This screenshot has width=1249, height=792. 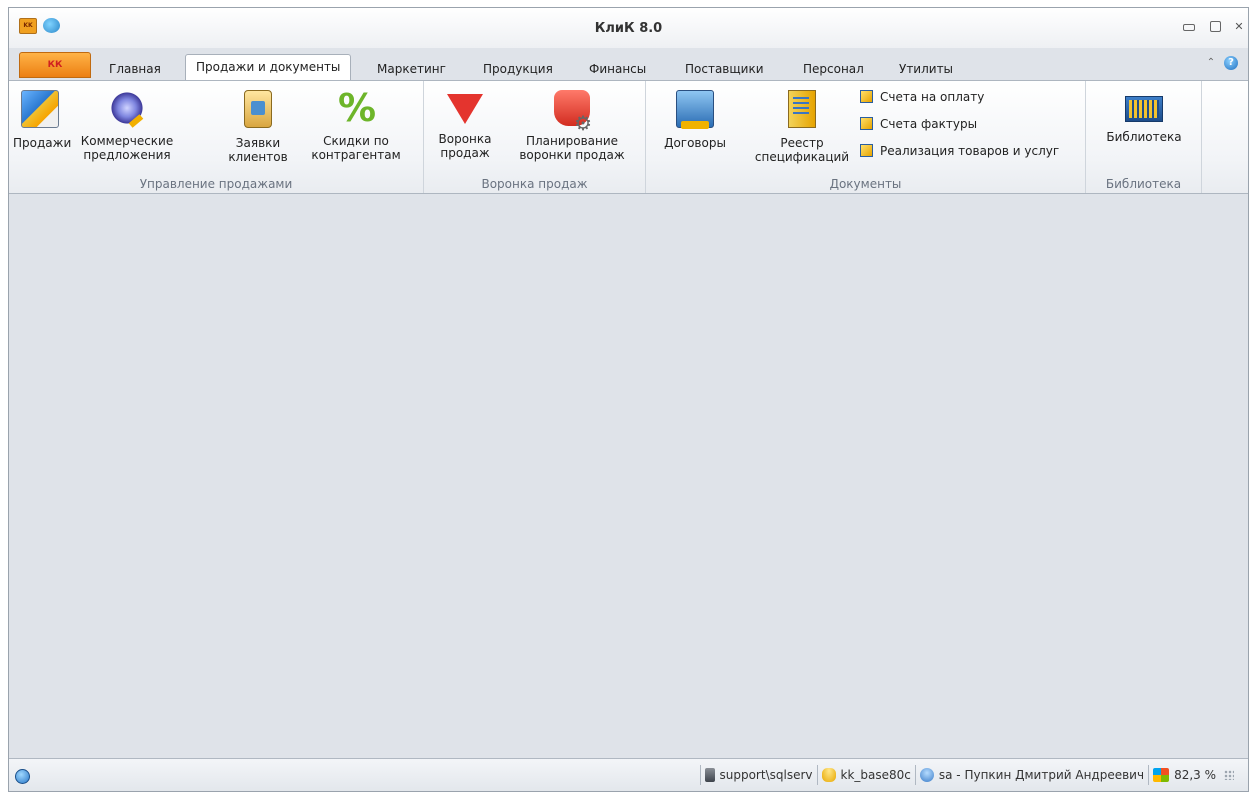 What do you see at coordinates (1144, 127) in the screenshot?
I see `library-button: Библиотека` at bounding box center [1144, 127].